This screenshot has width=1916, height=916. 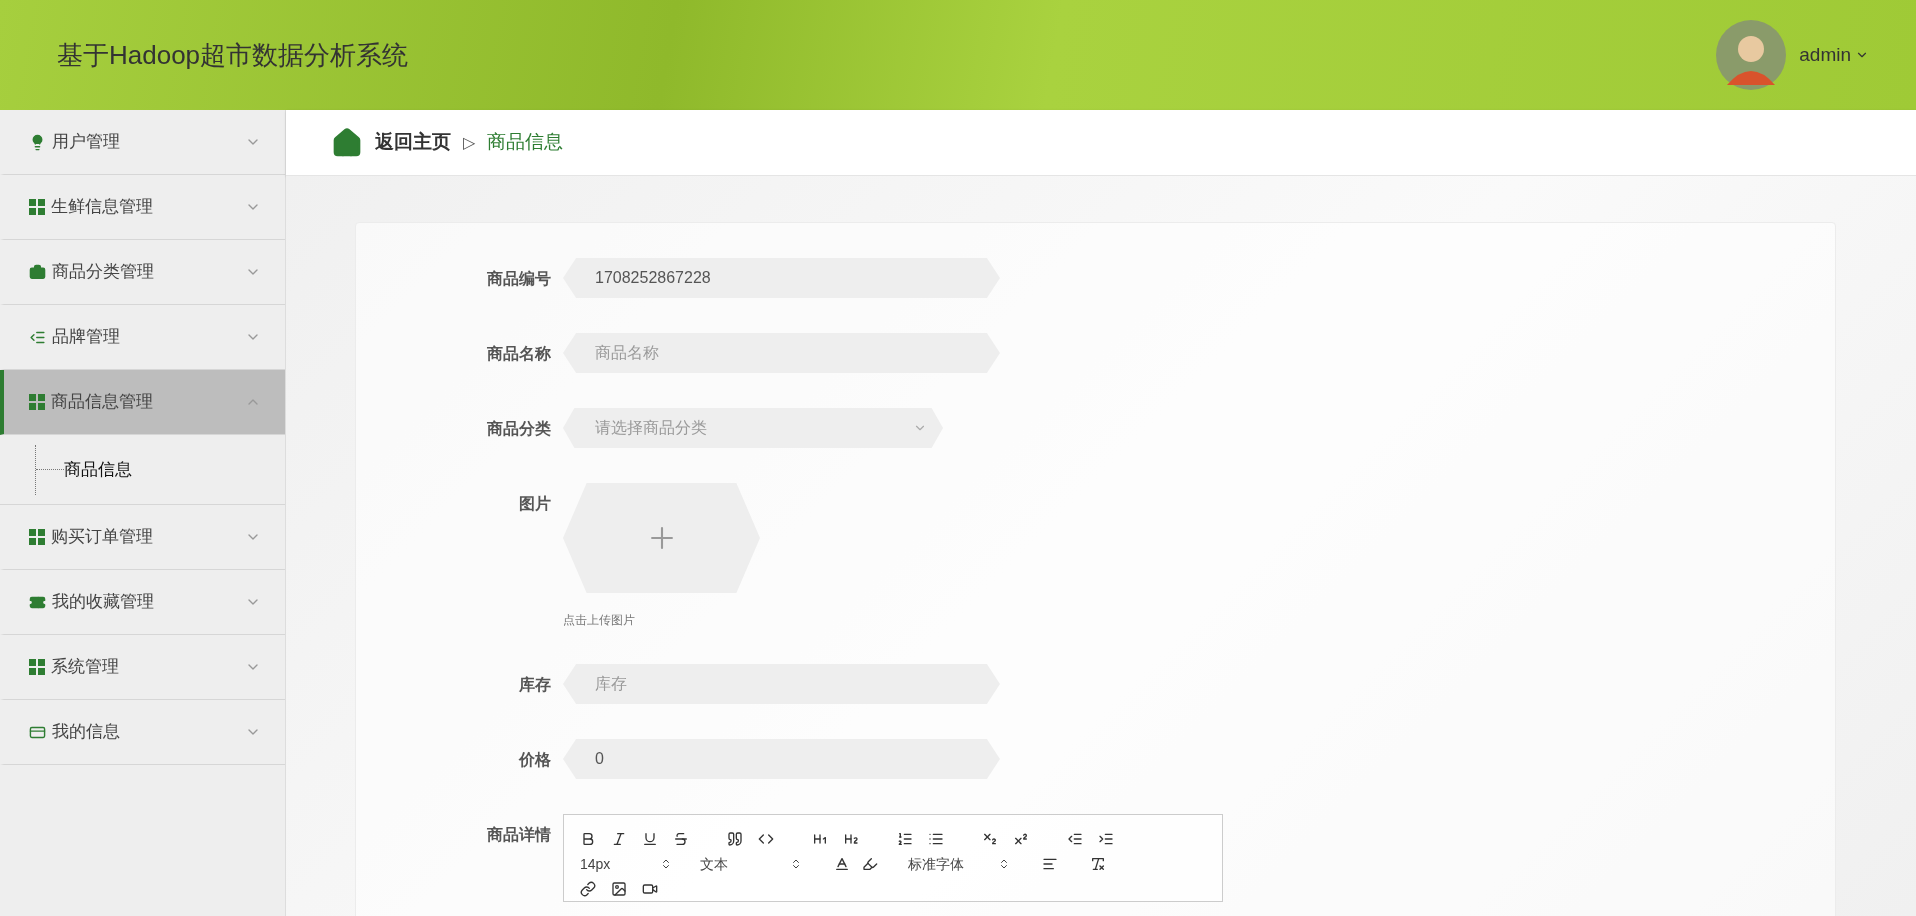 I want to click on app-title: 基于Hadoop超市数据分析系统, so click(x=233, y=55).